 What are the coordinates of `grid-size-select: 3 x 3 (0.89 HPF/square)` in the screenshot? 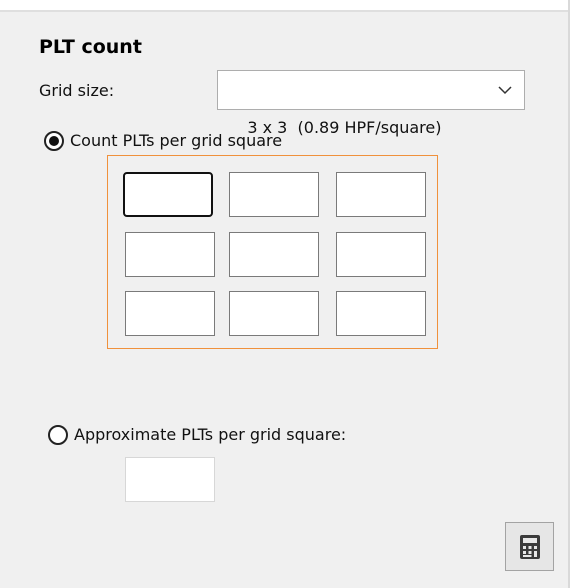 It's located at (371, 103).